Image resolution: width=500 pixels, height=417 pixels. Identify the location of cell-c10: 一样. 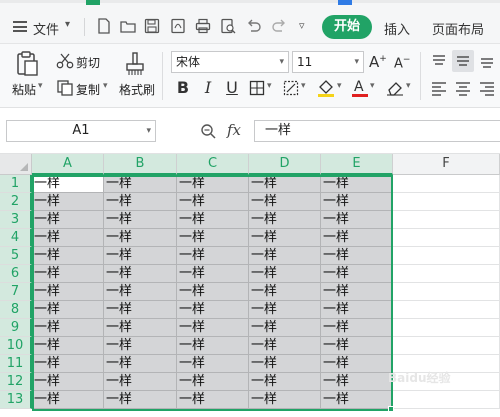
(213, 346).